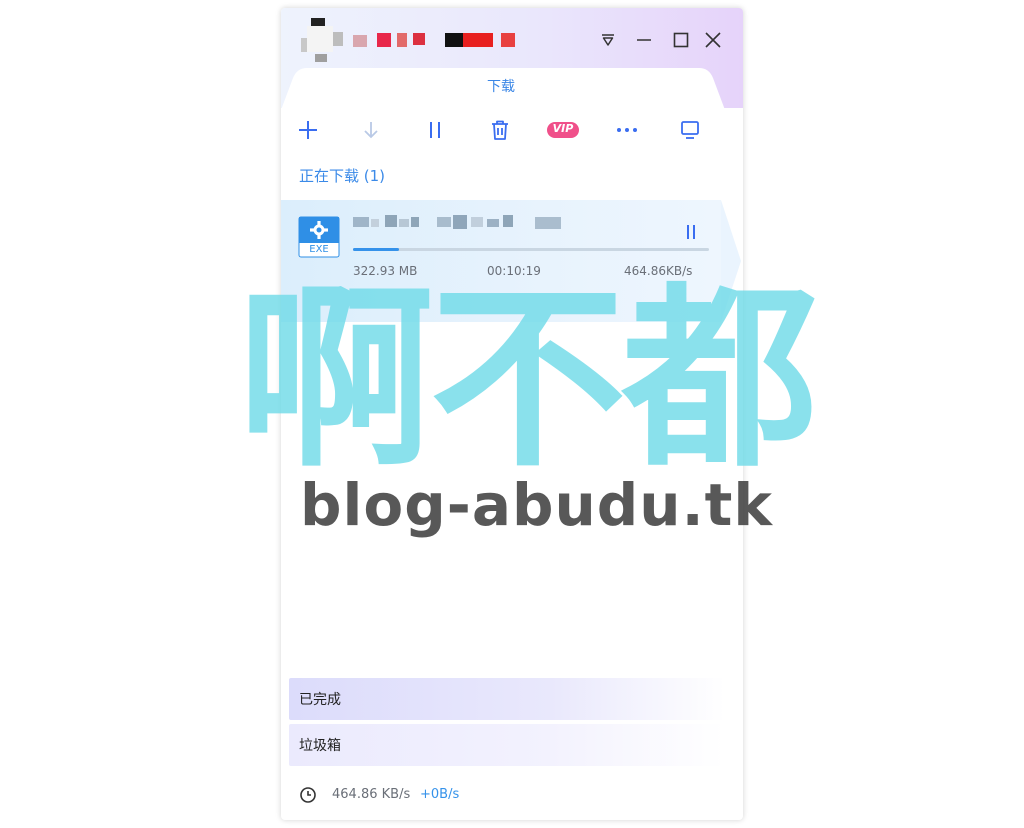  Describe the element at coordinates (371, 794) in the screenshot. I see `total-download-speed: 464.86 KB/s` at that location.